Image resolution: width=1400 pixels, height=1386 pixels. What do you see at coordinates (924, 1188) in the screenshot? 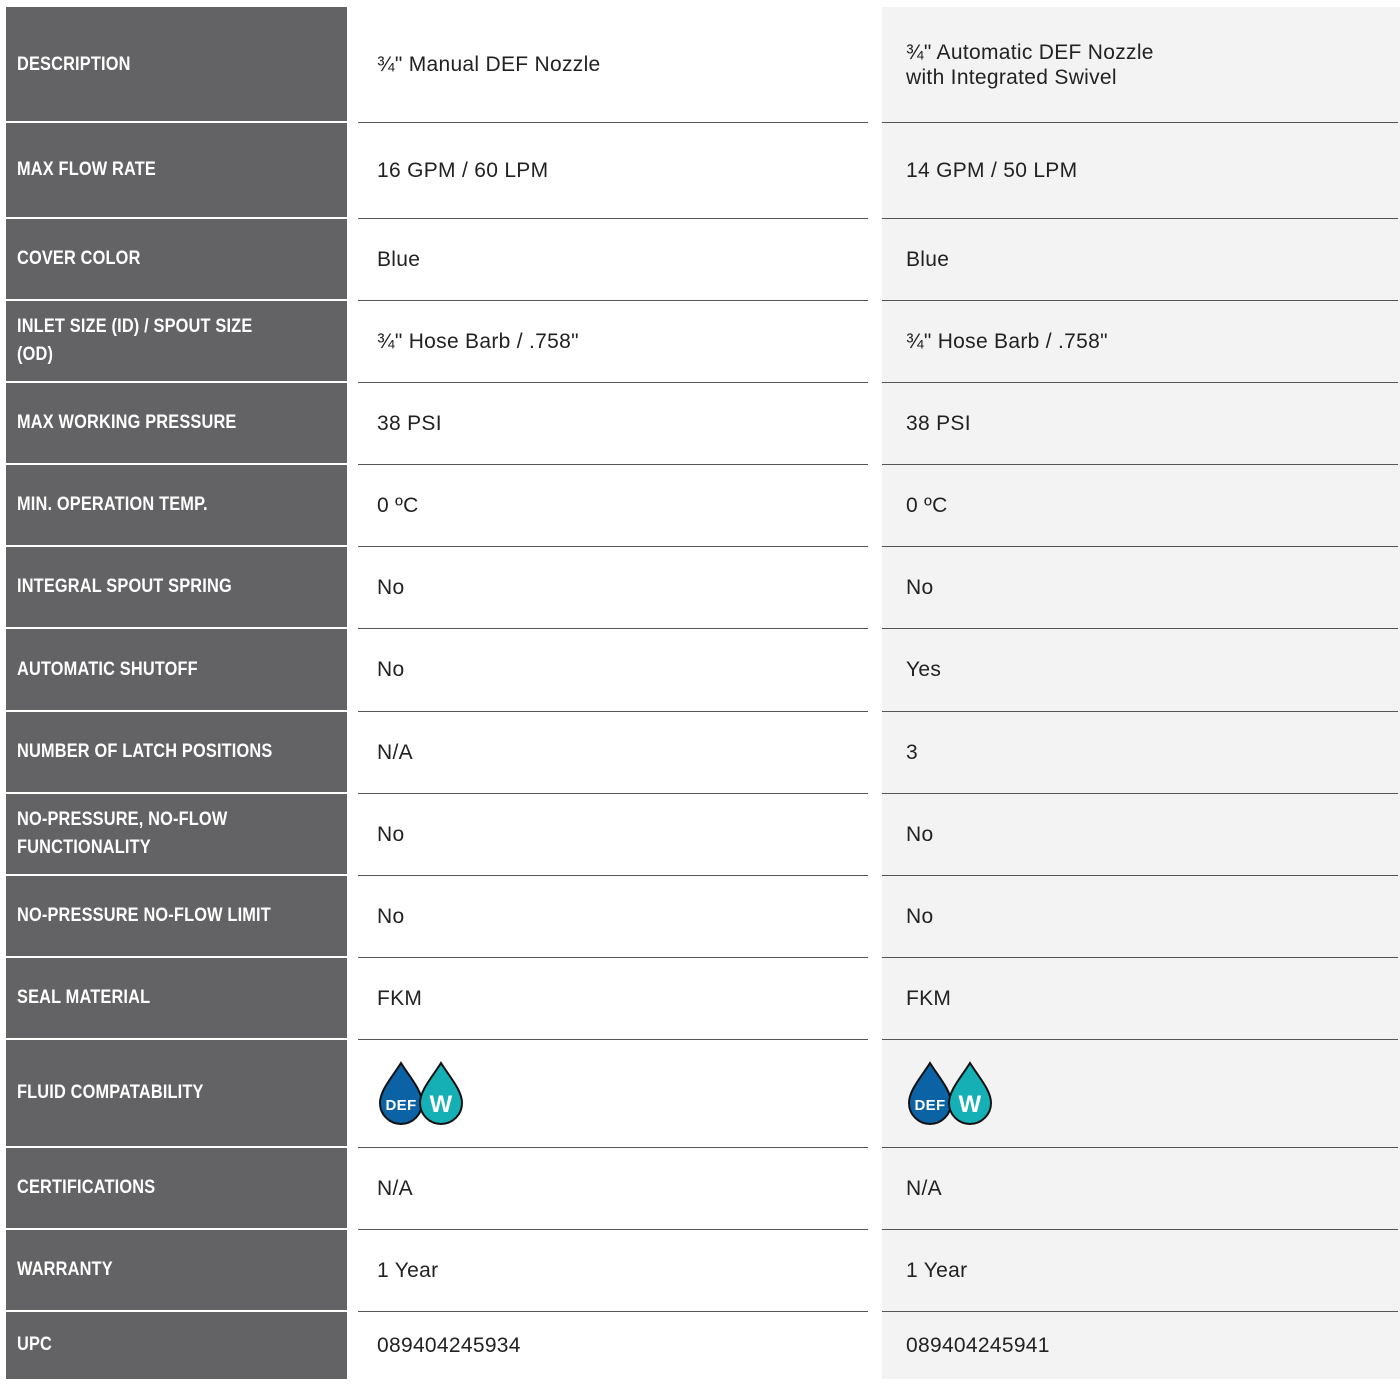
I see `automatic-nozzle-value: N/A` at bounding box center [924, 1188].